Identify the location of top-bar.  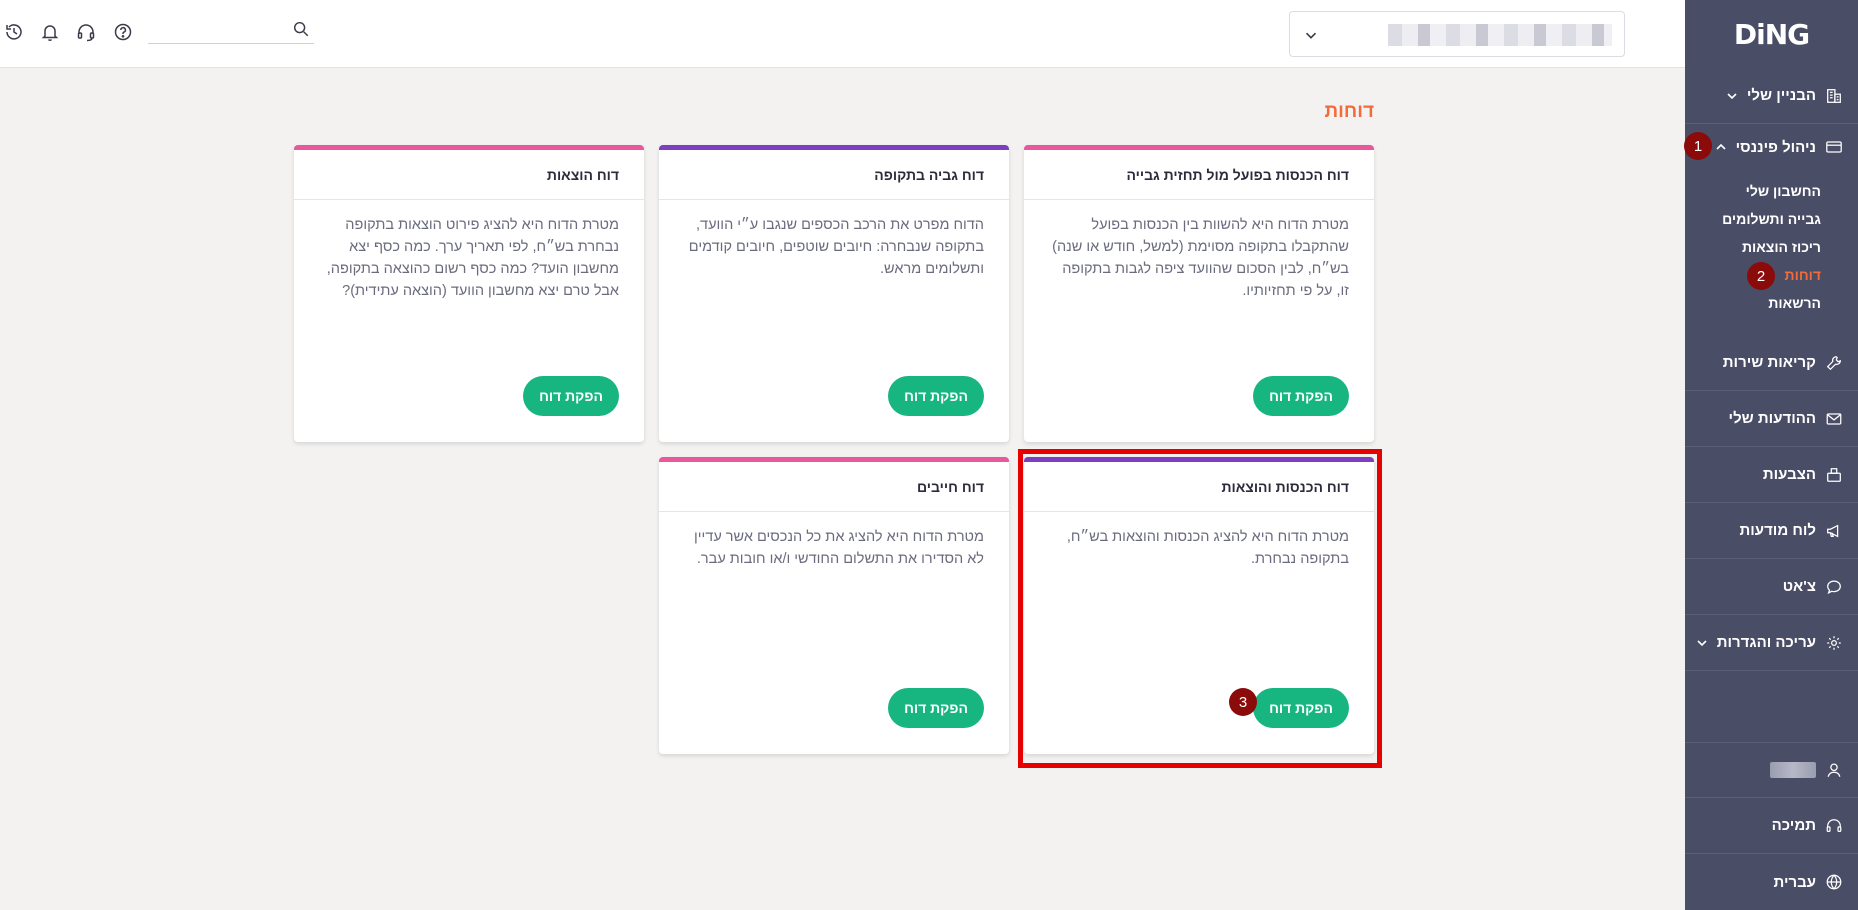
(842, 34).